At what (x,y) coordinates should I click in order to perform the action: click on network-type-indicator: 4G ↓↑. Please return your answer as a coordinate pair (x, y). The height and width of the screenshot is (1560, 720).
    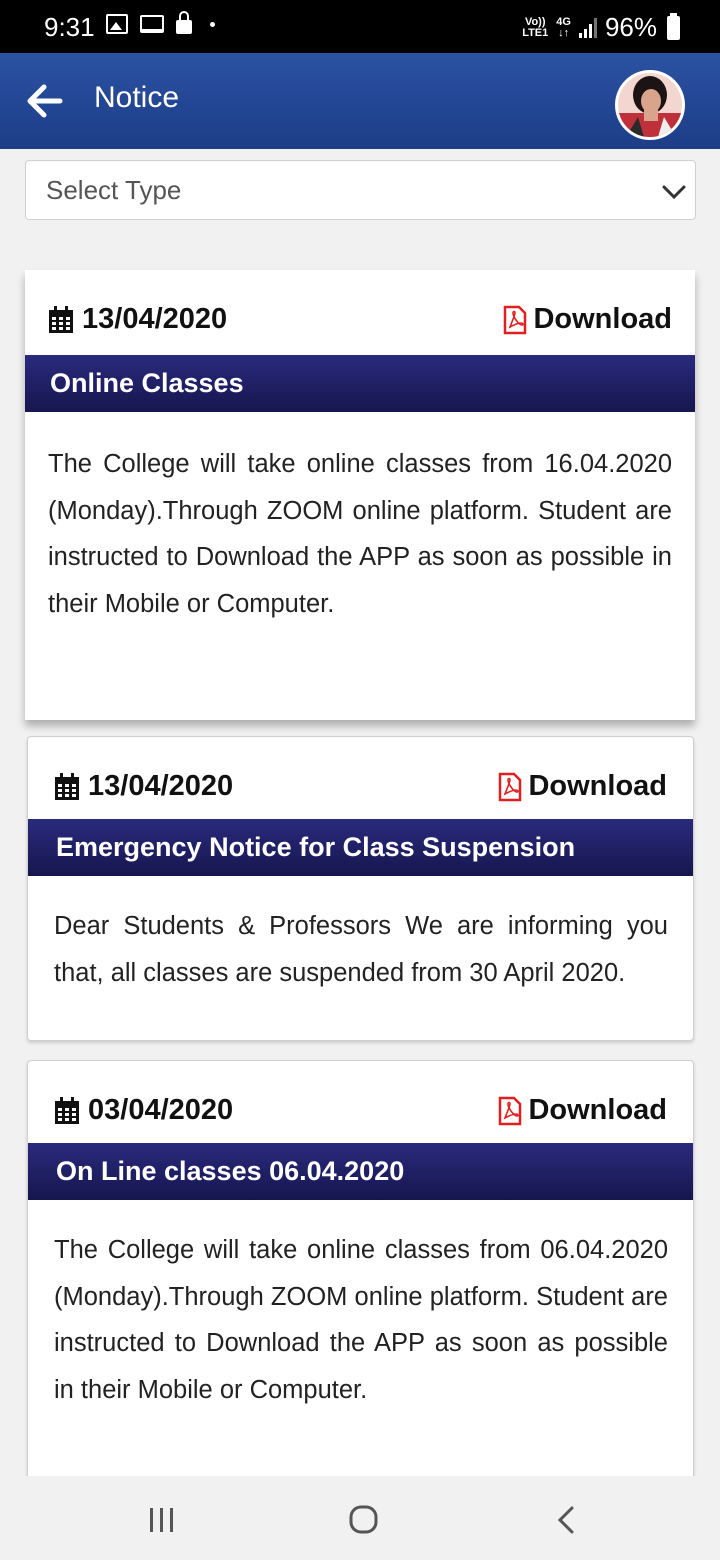
    Looking at the image, I should click on (563, 27).